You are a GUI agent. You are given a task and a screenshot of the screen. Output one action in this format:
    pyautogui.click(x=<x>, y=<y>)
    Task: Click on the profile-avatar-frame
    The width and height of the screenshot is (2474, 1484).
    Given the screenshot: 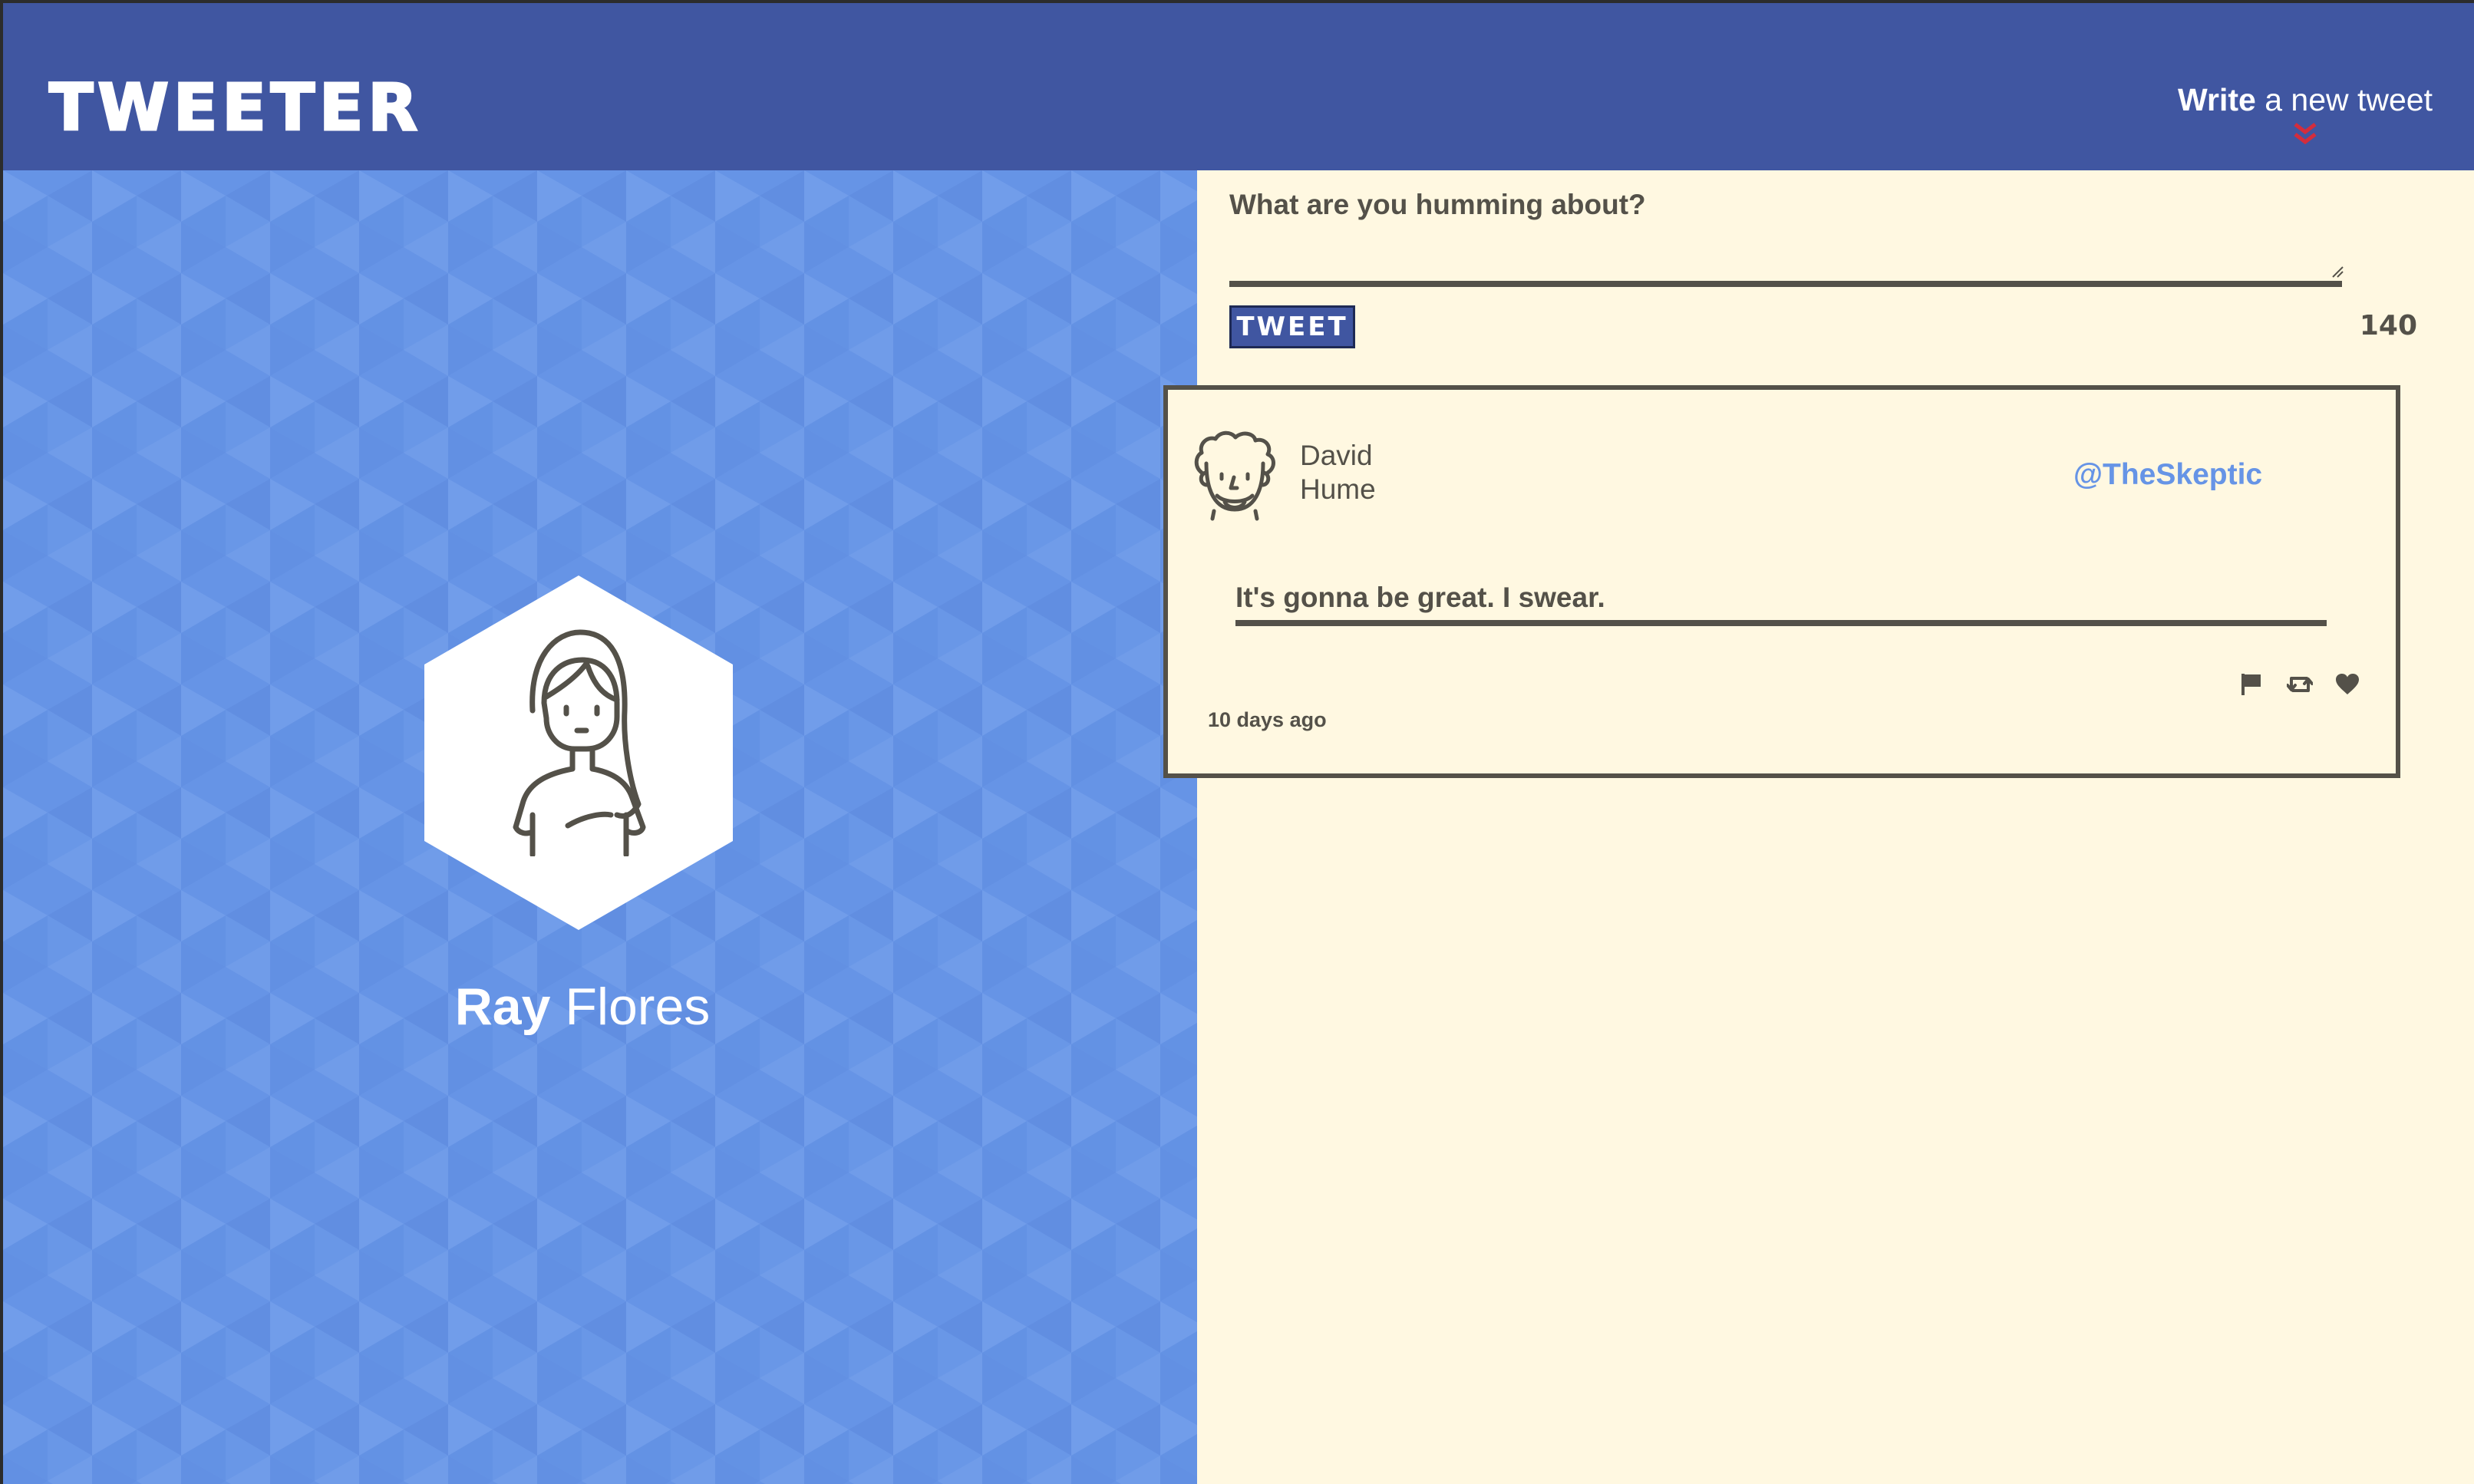 What is the action you would take?
    pyautogui.click(x=578, y=752)
    